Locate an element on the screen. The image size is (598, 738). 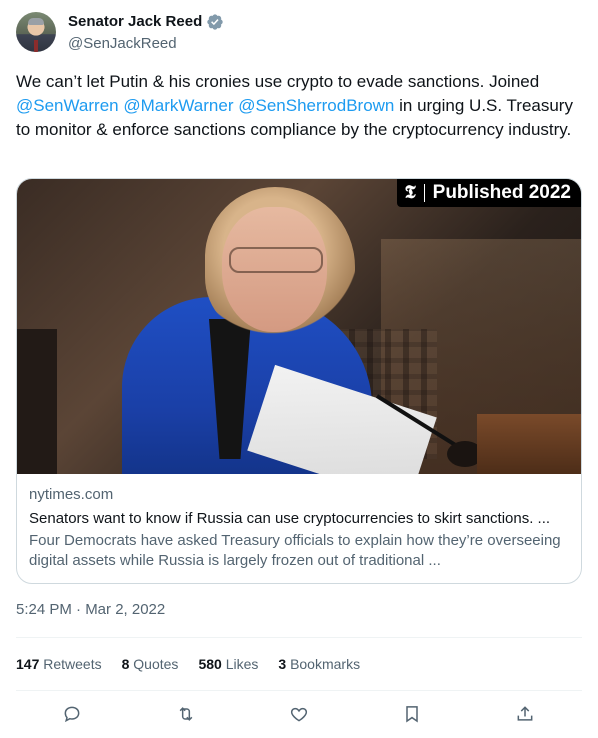
nyt-logo-icon: 𝕿 is located at coordinates (410, 192).